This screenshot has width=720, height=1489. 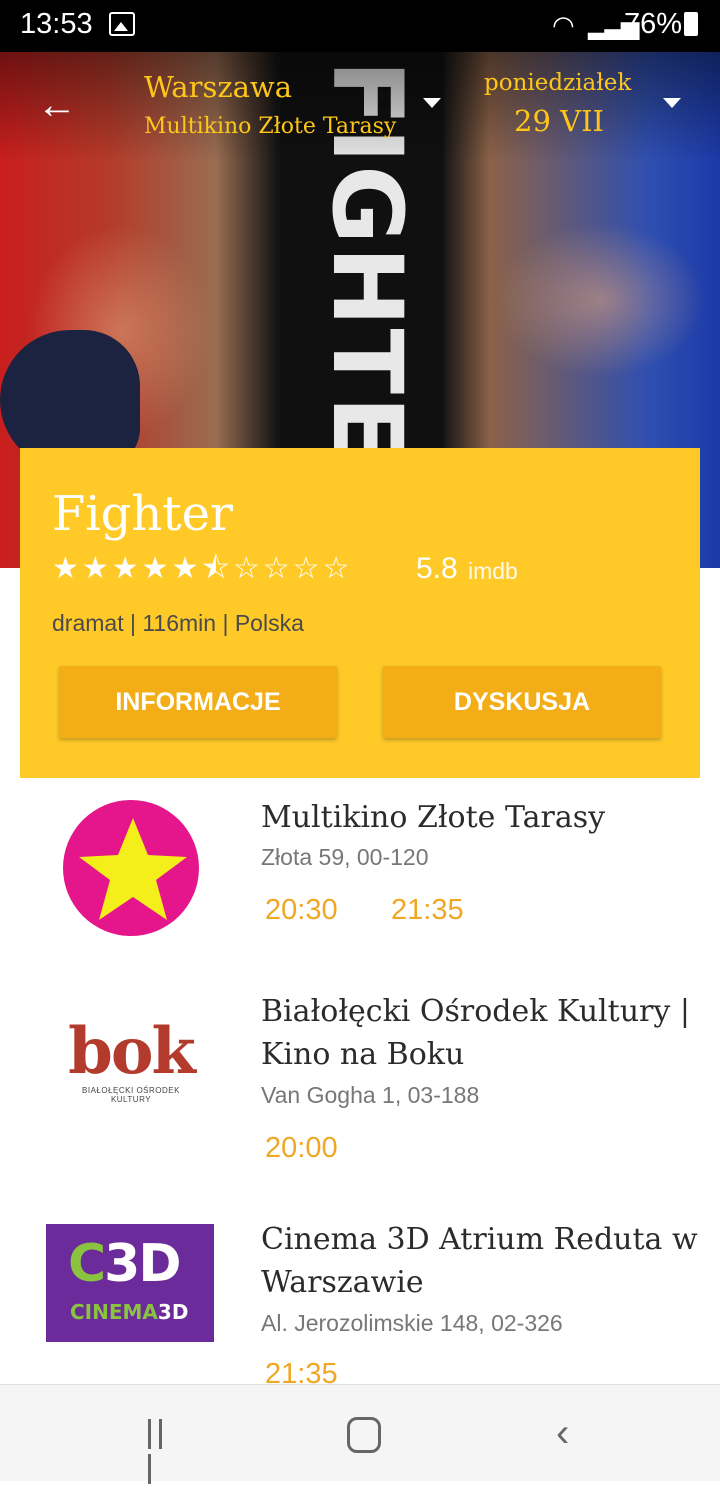 I want to click on wifi-icon: ◠, so click(x=563, y=25).